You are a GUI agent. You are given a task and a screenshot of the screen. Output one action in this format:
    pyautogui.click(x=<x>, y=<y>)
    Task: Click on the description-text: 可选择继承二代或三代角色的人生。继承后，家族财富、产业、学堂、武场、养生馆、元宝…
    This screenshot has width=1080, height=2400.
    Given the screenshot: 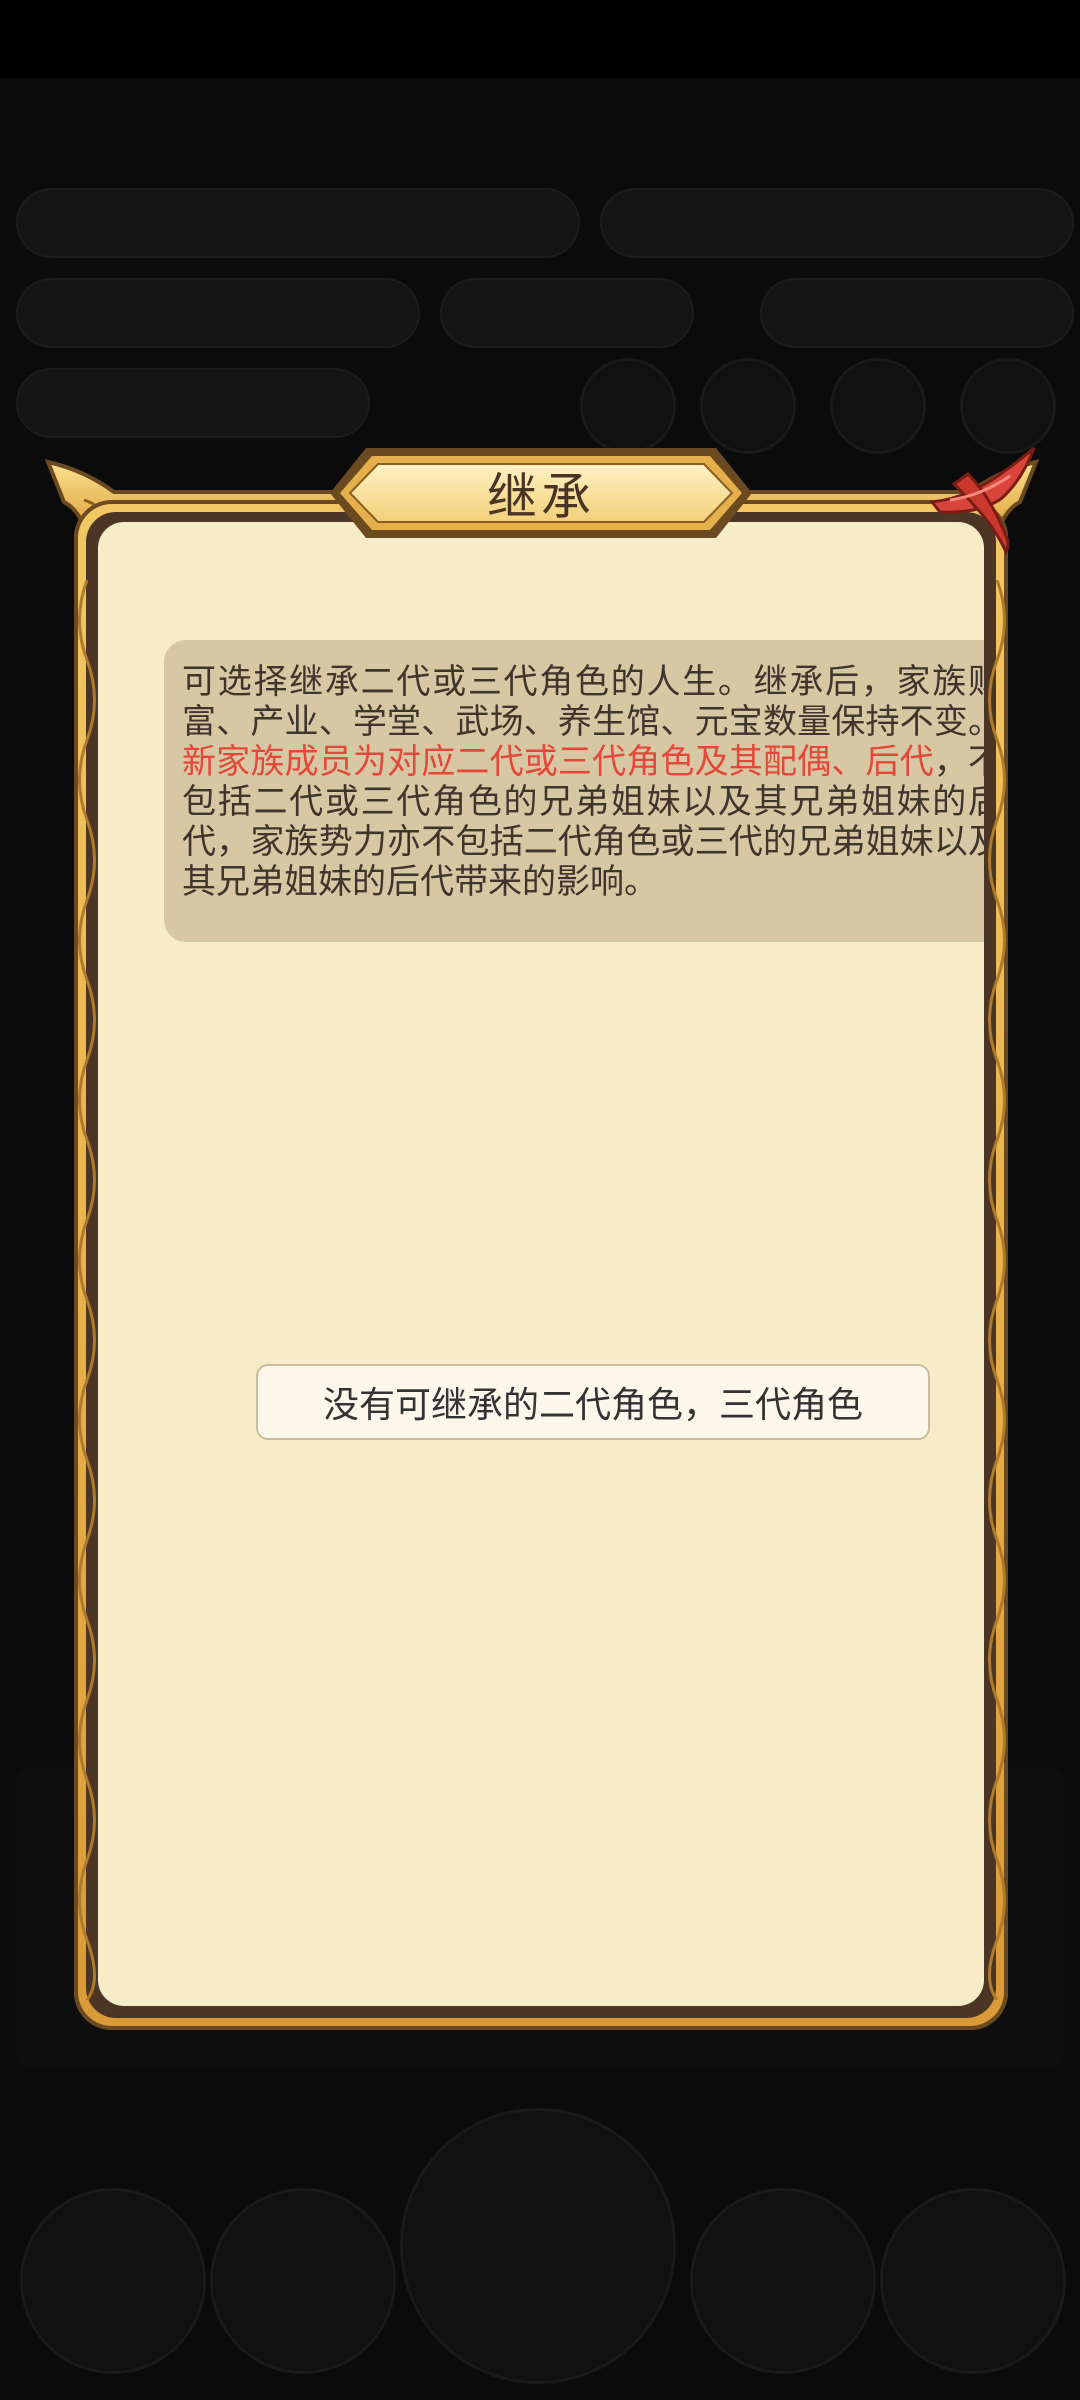 What is the action you would take?
    pyautogui.click(x=583, y=782)
    